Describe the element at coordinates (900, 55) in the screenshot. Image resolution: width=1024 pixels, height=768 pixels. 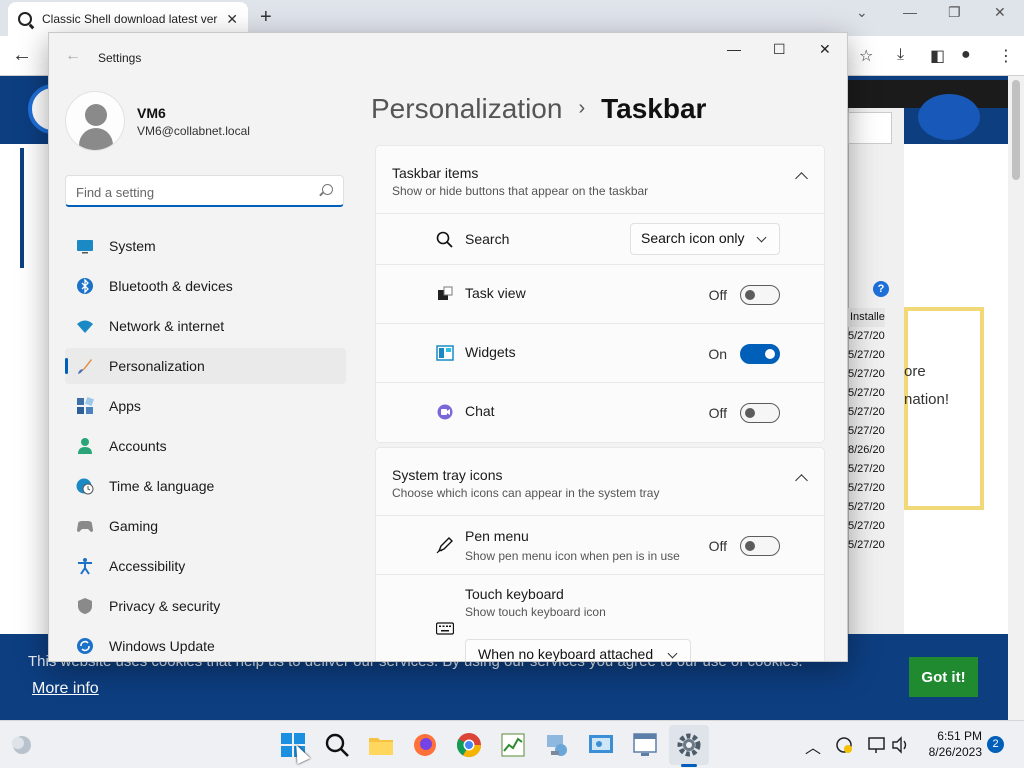
I see `downloads-icon: ⤓` at that location.